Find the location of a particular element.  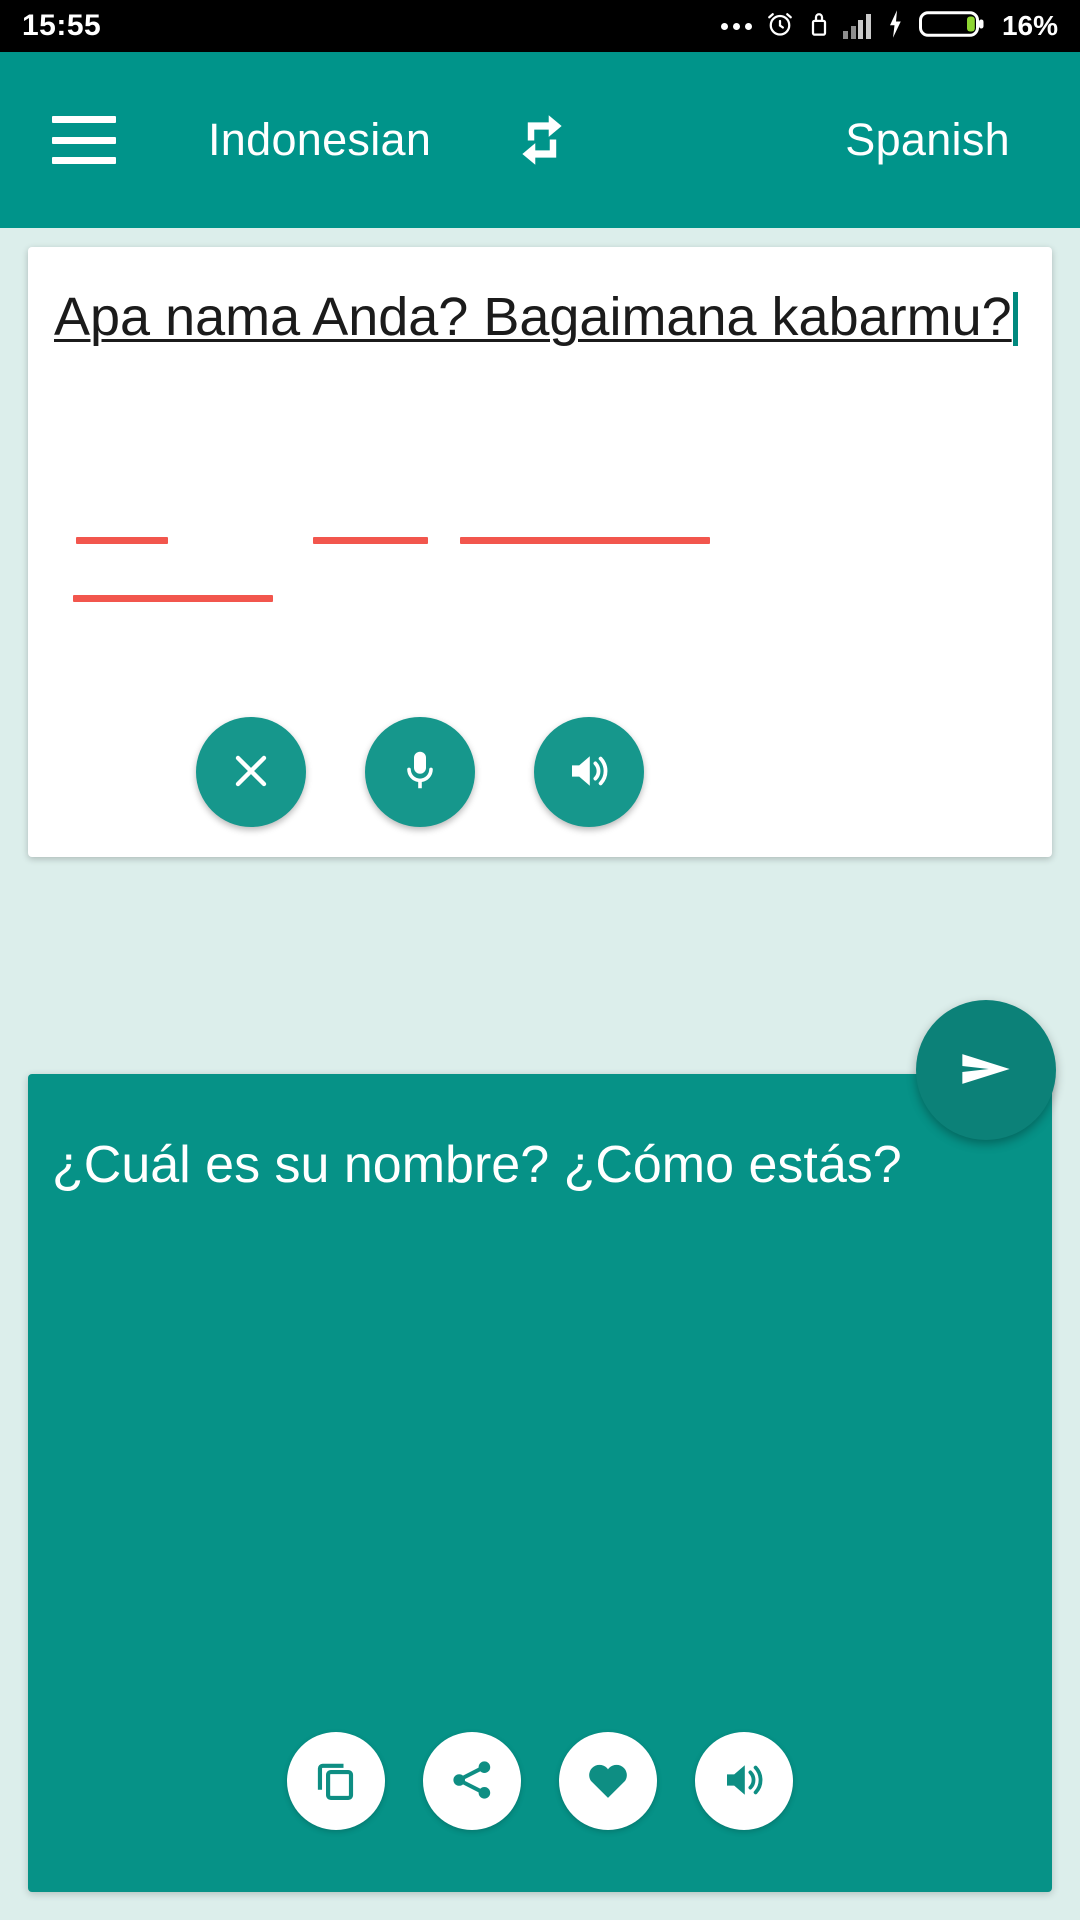

microphone-icon is located at coordinates (420, 772).